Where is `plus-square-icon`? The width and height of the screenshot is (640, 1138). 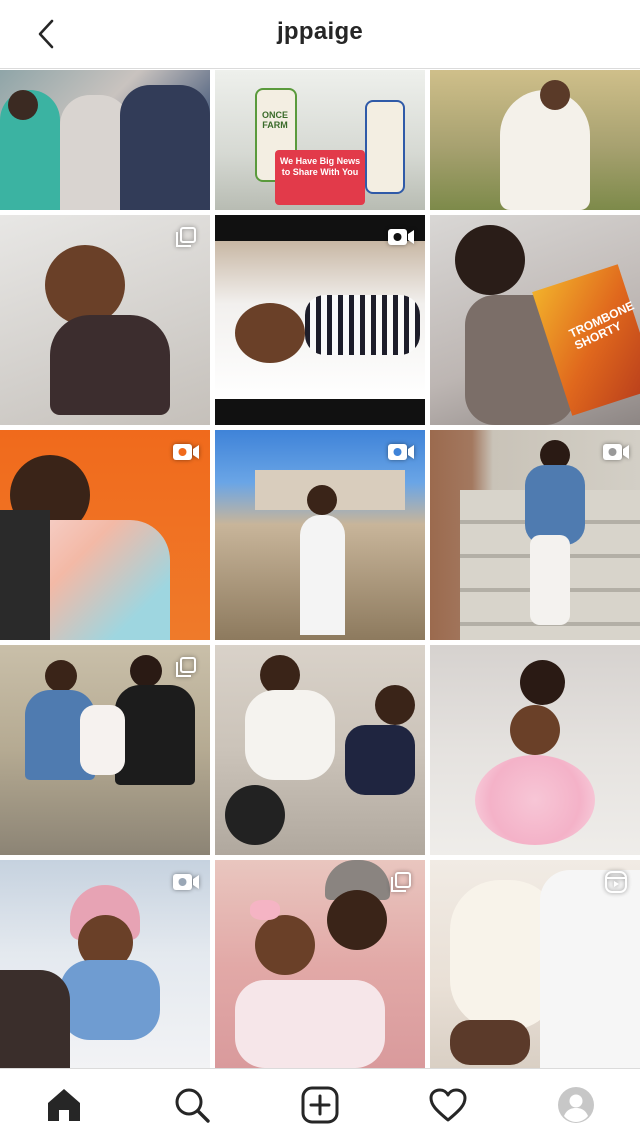 plus-square-icon is located at coordinates (320, 1105).